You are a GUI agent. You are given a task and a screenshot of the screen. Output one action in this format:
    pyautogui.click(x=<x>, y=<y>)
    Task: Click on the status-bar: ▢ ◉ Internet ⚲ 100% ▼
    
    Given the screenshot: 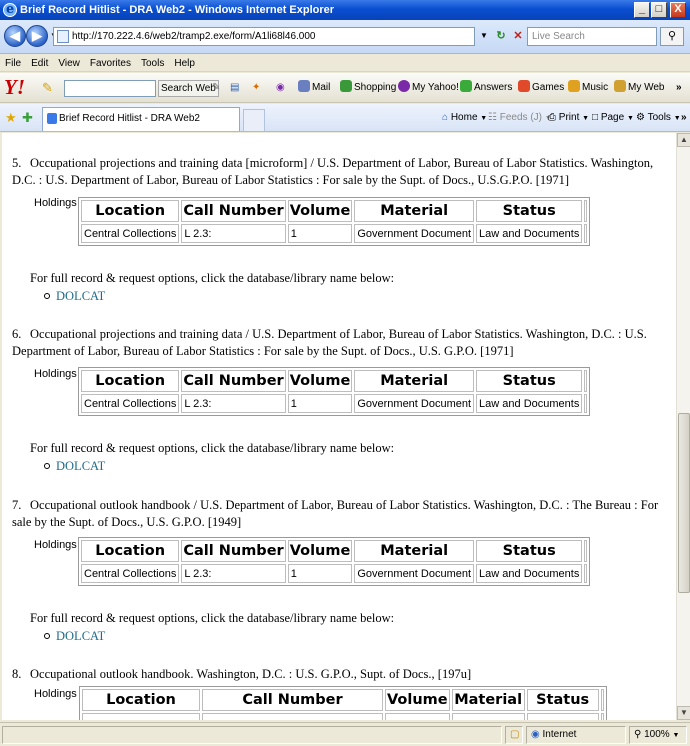 What is the action you would take?
    pyautogui.click(x=345, y=734)
    